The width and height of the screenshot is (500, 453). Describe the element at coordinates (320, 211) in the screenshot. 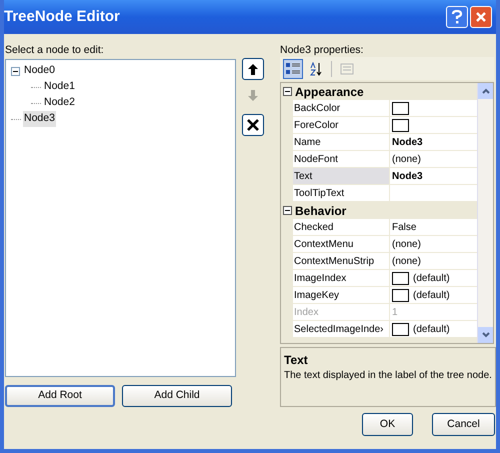

I see `category-header: Behavior` at that location.